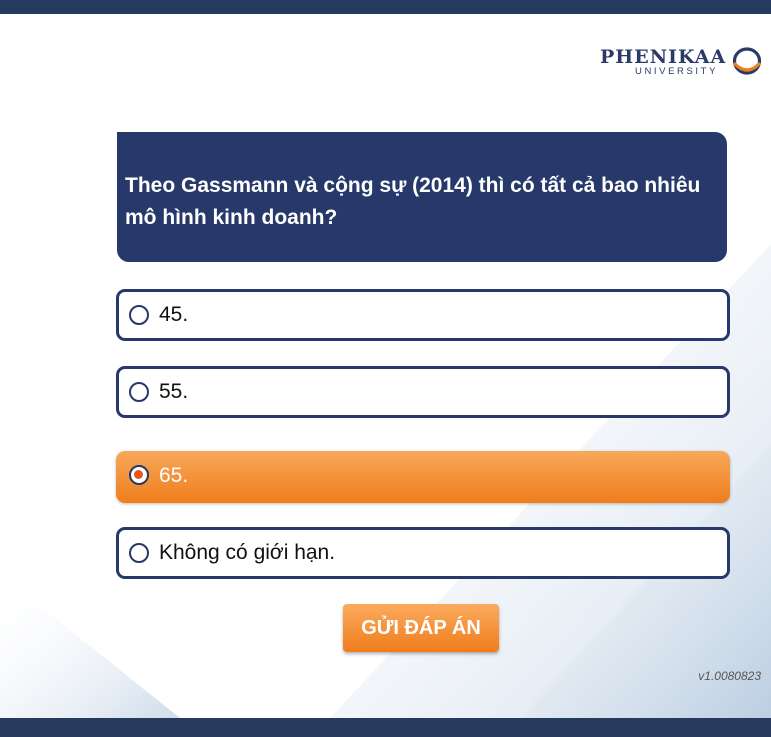 The image size is (771, 737). What do you see at coordinates (421, 628) in the screenshot?
I see `submit-answer-button: GỬI ĐÁP ÁN` at bounding box center [421, 628].